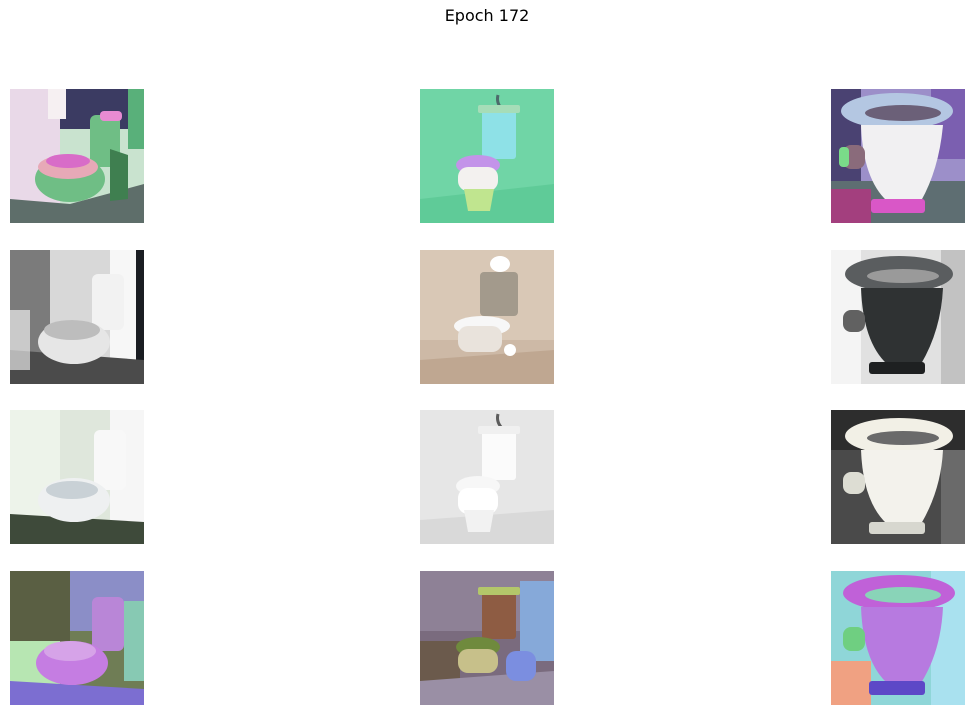 The width and height of the screenshot is (974, 715). I want to click on figure-title: Epoch 172, so click(487, 15).